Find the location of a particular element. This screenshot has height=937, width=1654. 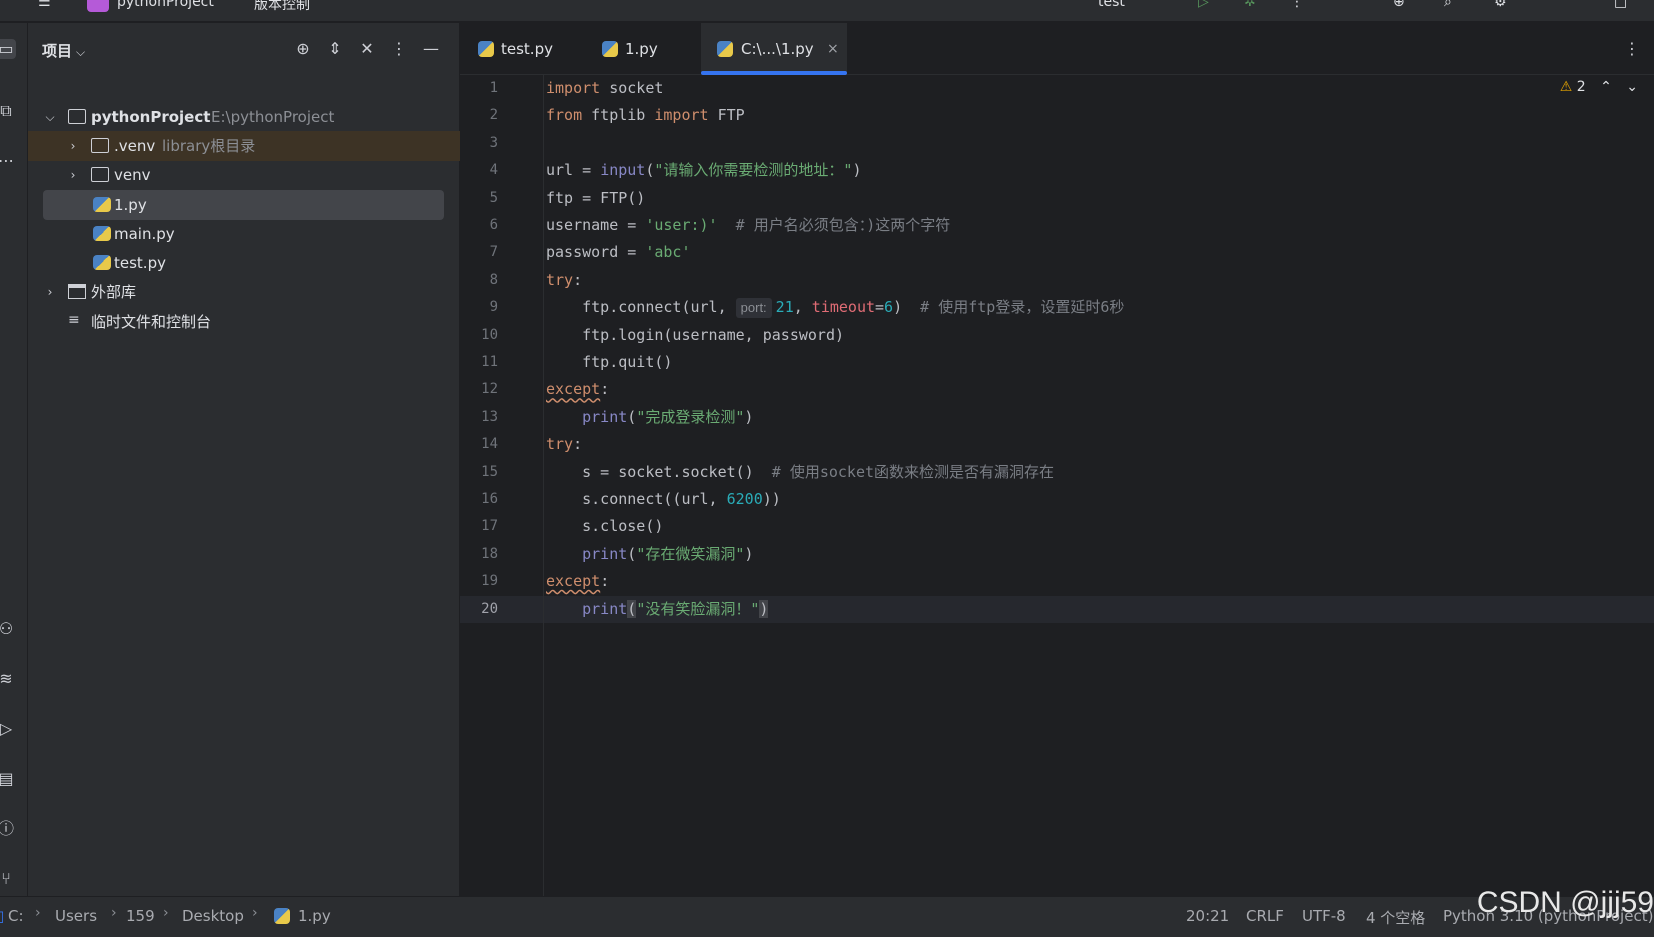

code-line-16: s.connect((url, 6200)) is located at coordinates (663, 499).